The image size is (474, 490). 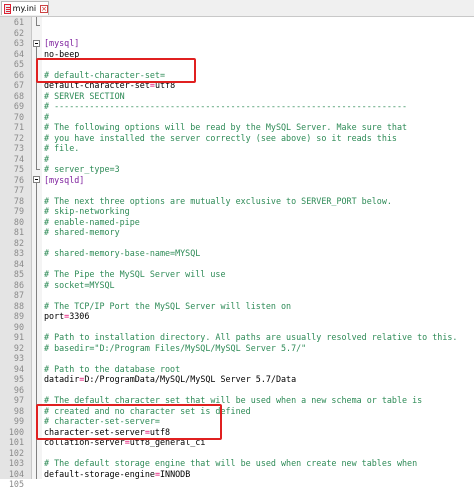 What do you see at coordinates (18, 211) in the screenshot?
I see `line-number: 79` at bounding box center [18, 211].